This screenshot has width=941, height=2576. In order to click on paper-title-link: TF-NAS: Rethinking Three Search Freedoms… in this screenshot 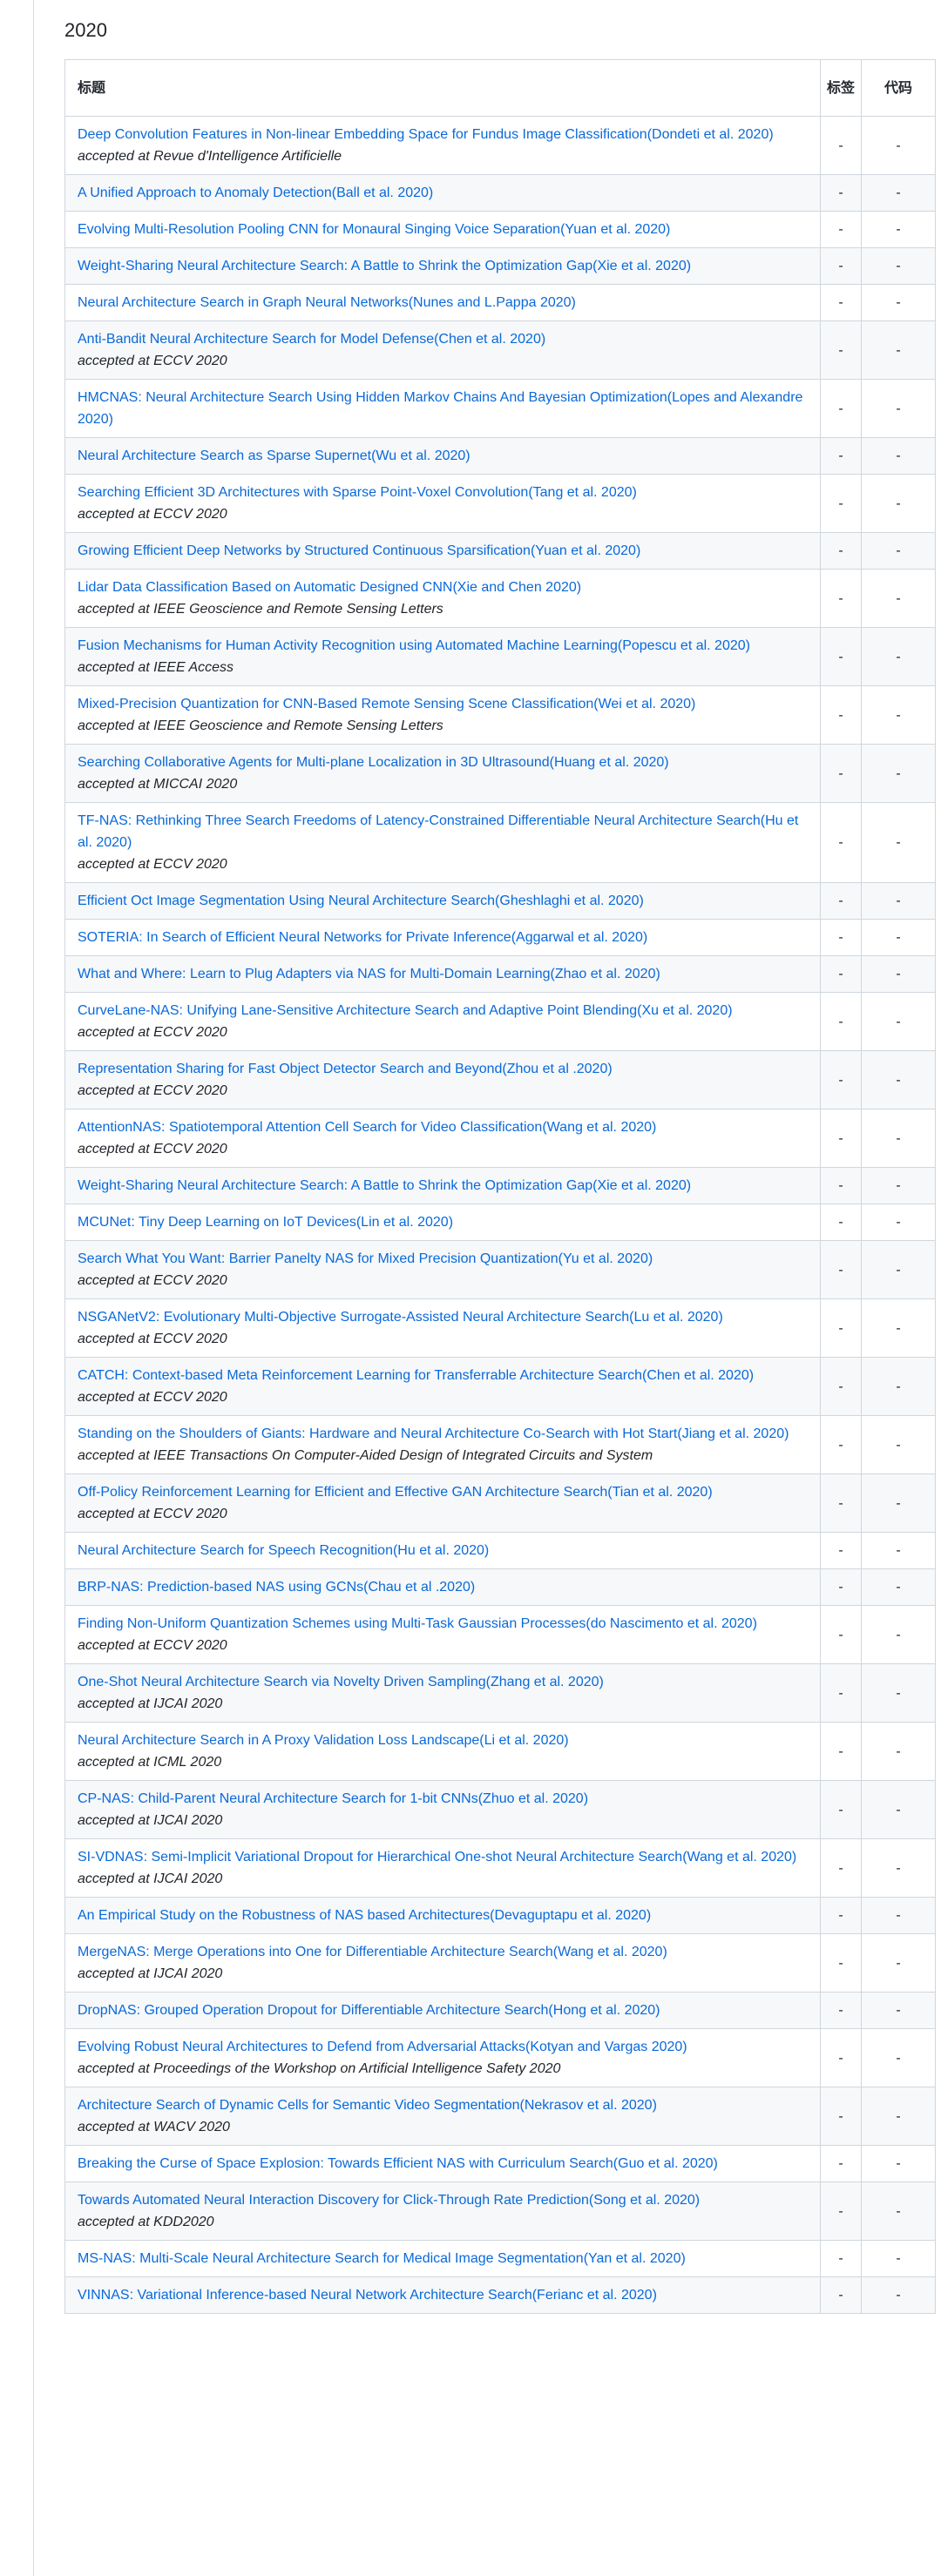, I will do `click(443, 832)`.